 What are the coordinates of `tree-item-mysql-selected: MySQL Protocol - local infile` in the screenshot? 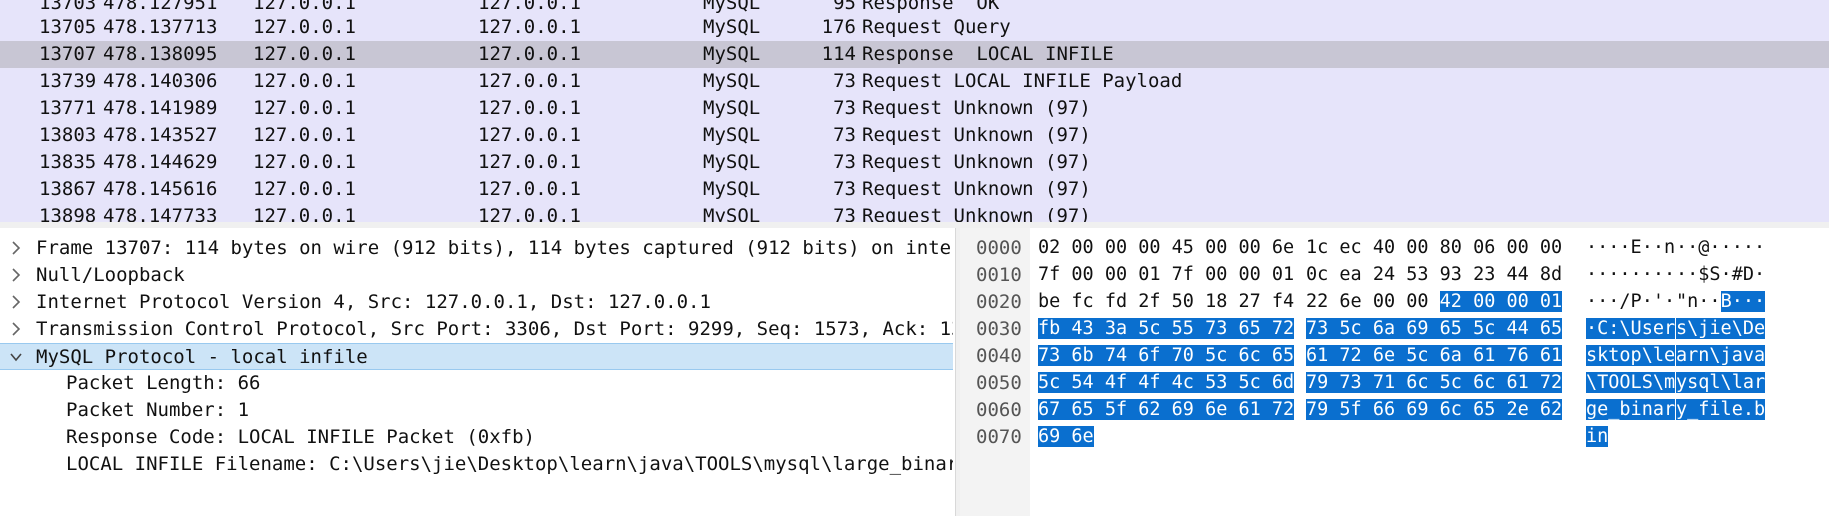 It's located at (476, 356).